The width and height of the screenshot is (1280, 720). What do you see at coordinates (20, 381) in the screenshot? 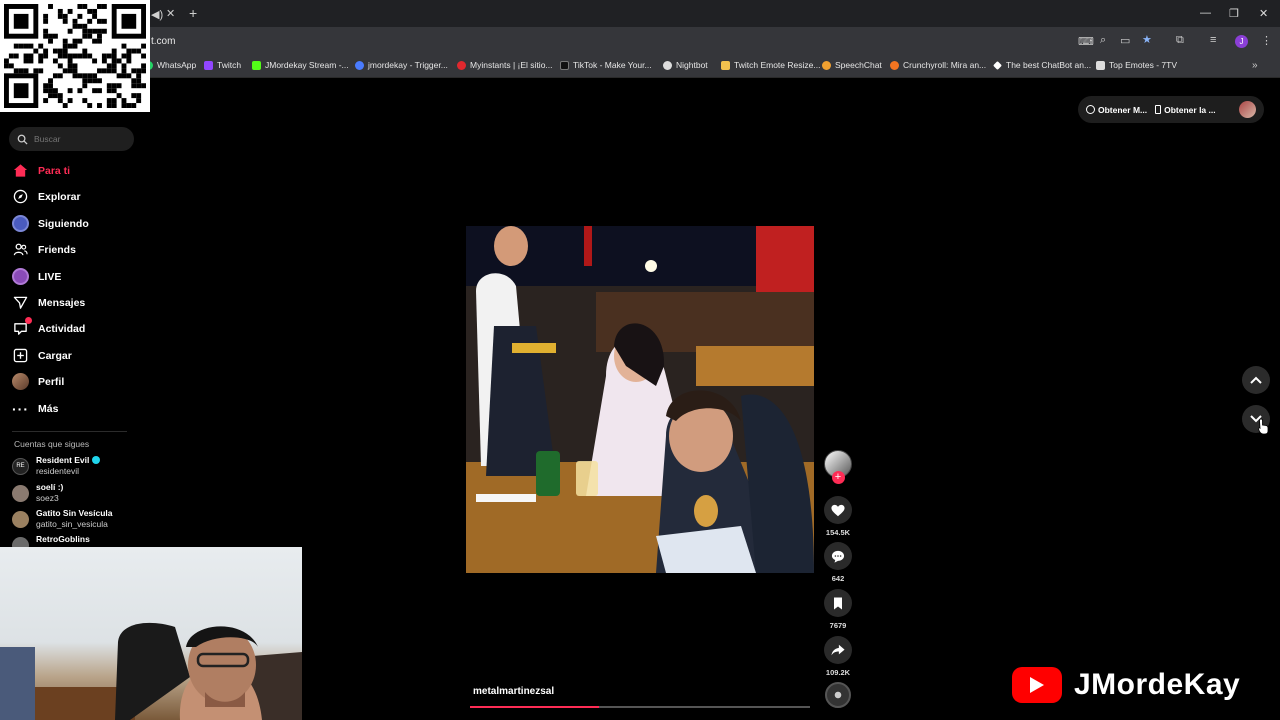
I see `profile-avatar-icon` at bounding box center [20, 381].